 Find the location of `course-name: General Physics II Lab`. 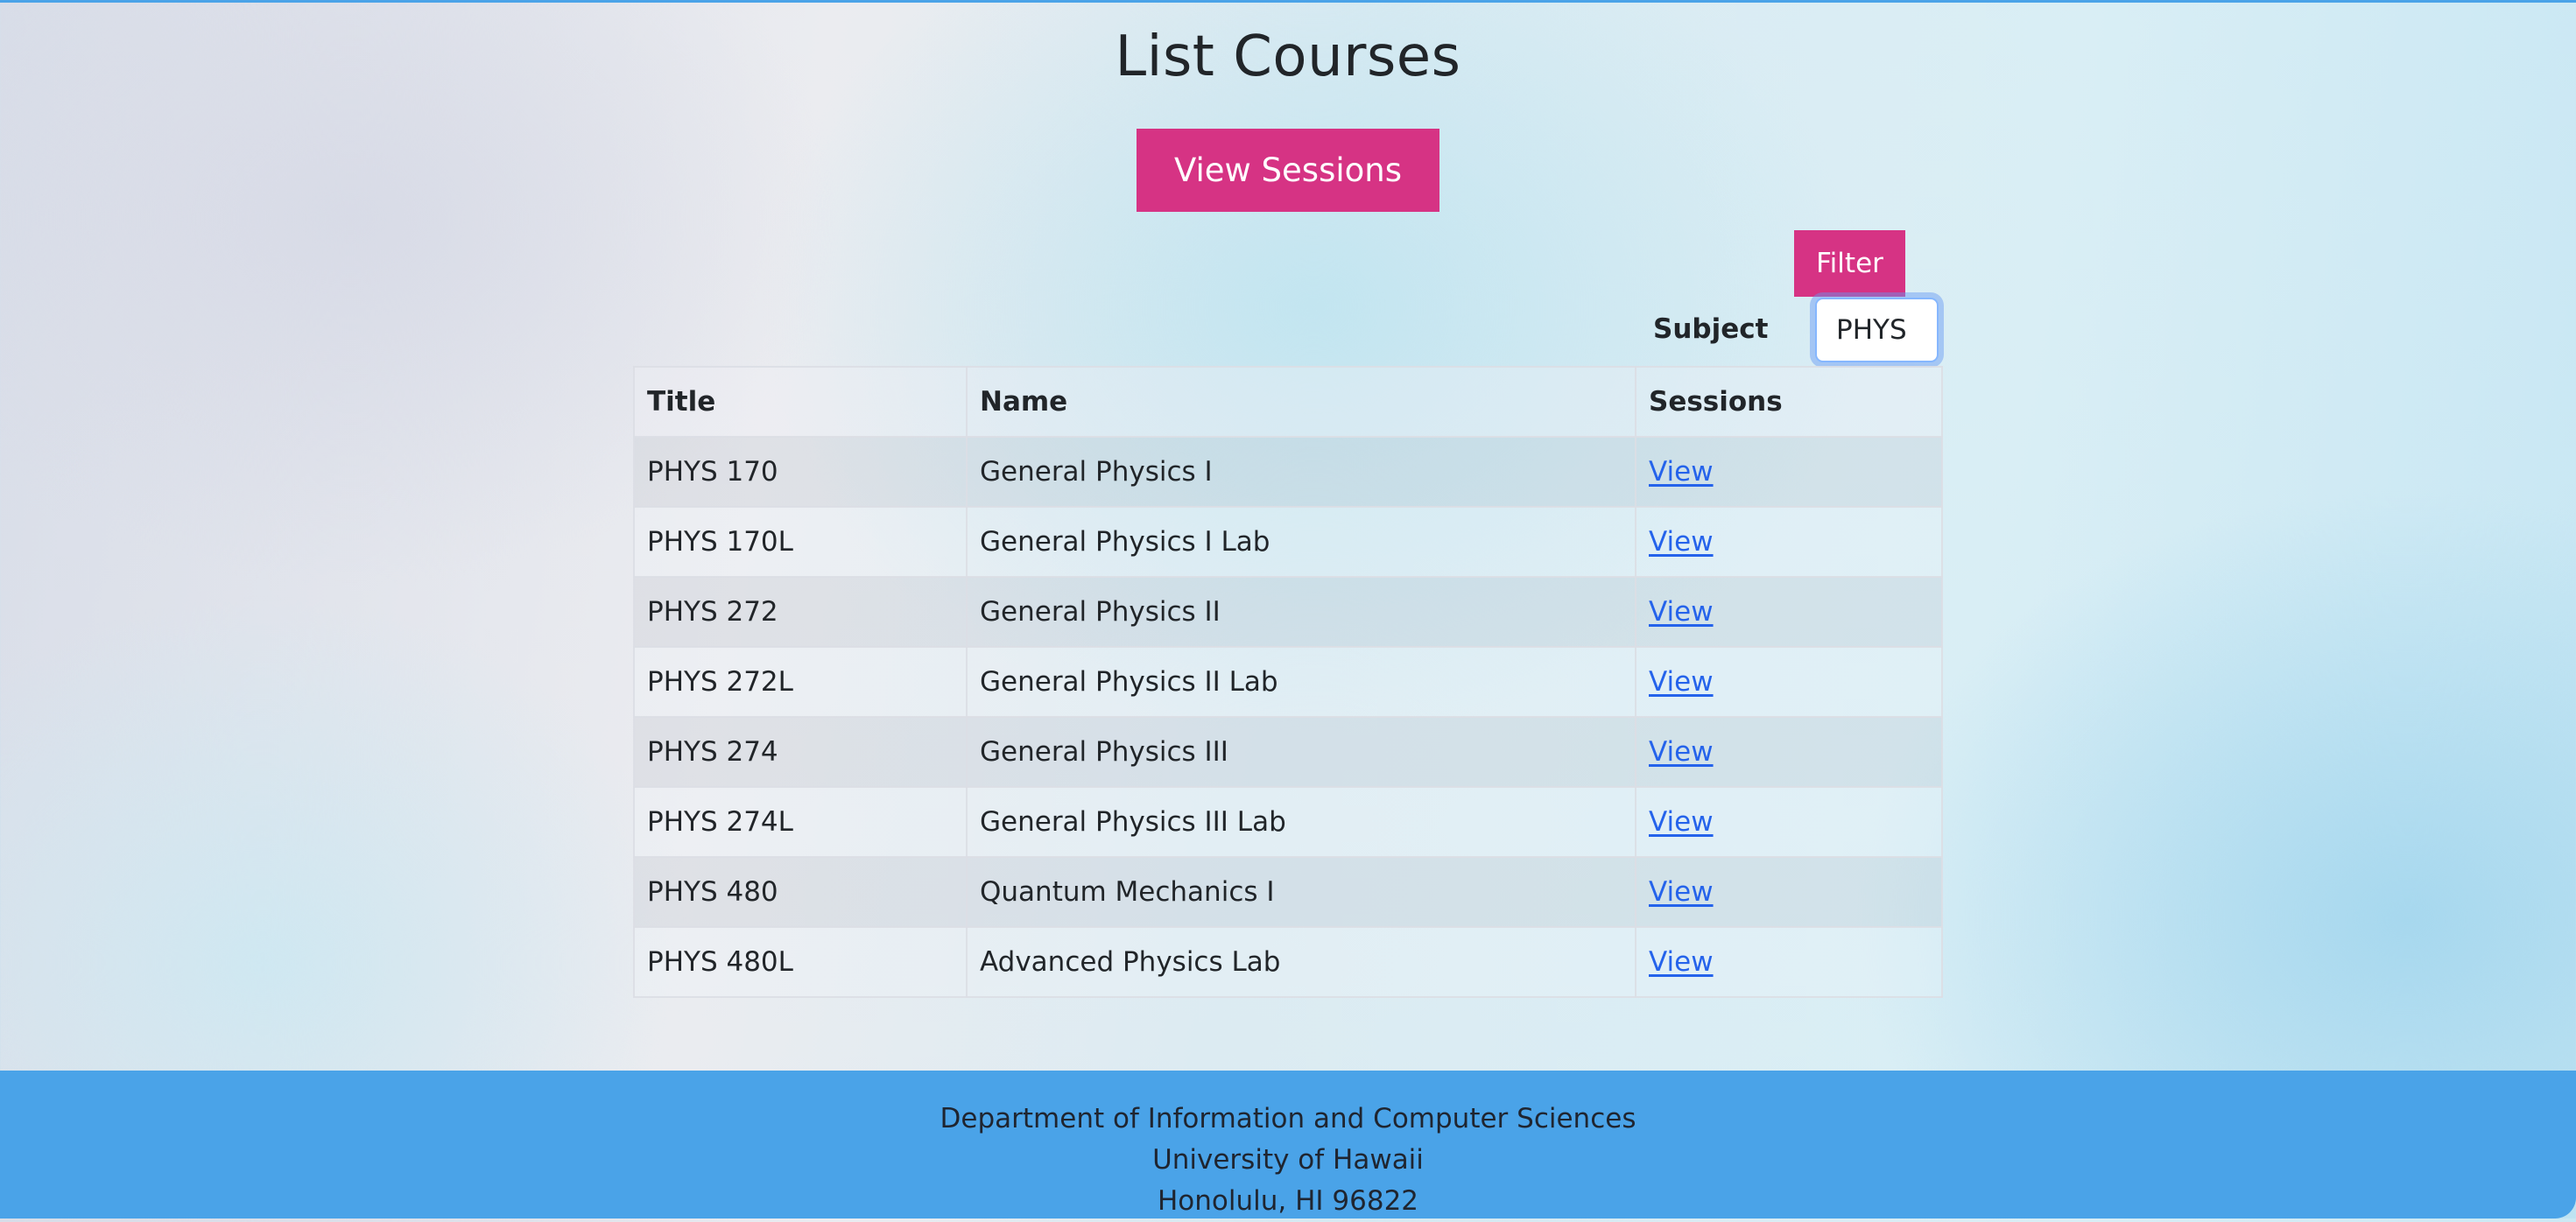

course-name: General Physics II Lab is located at coordinates (1301, 682).